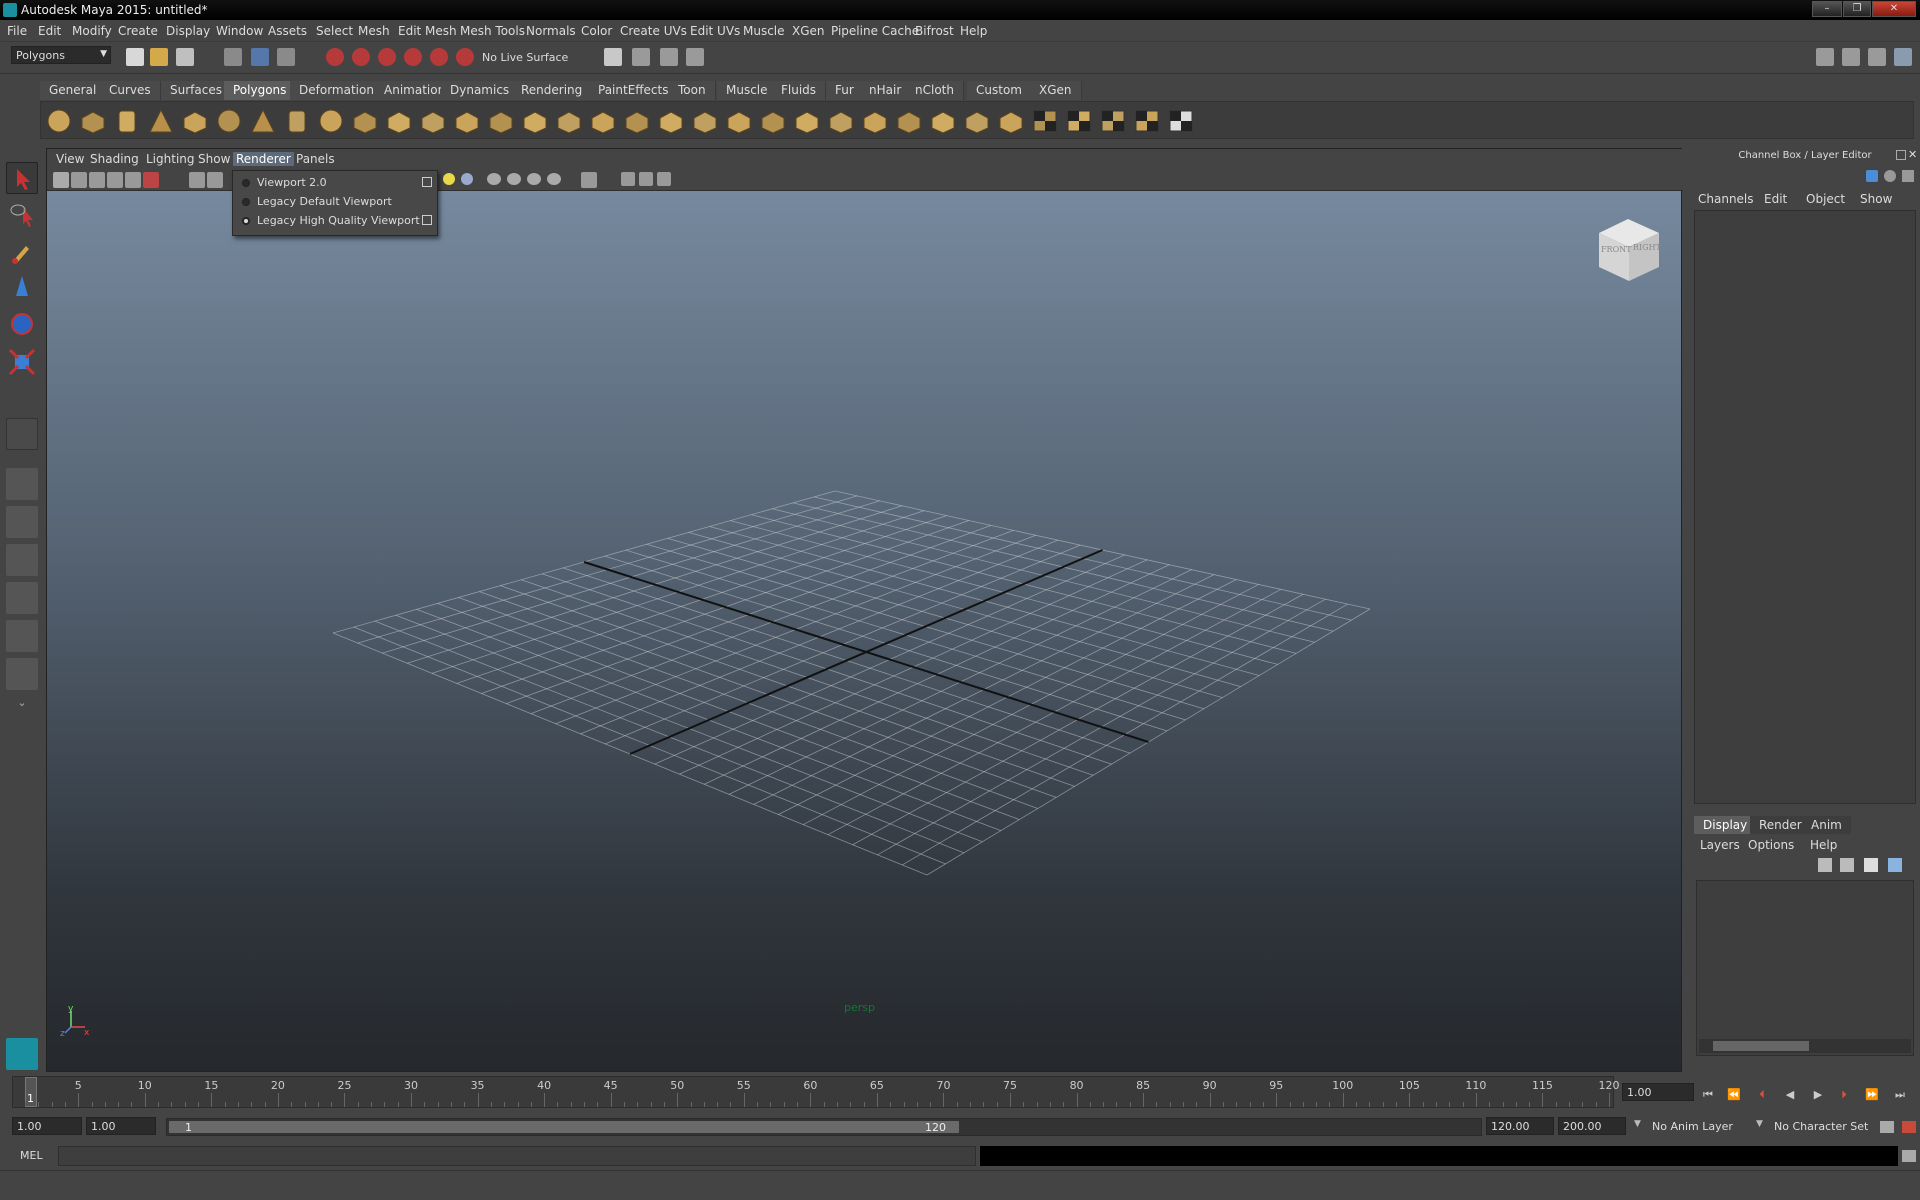  I want to click on cylindrical-mapping-icon, so click(1079, 121).